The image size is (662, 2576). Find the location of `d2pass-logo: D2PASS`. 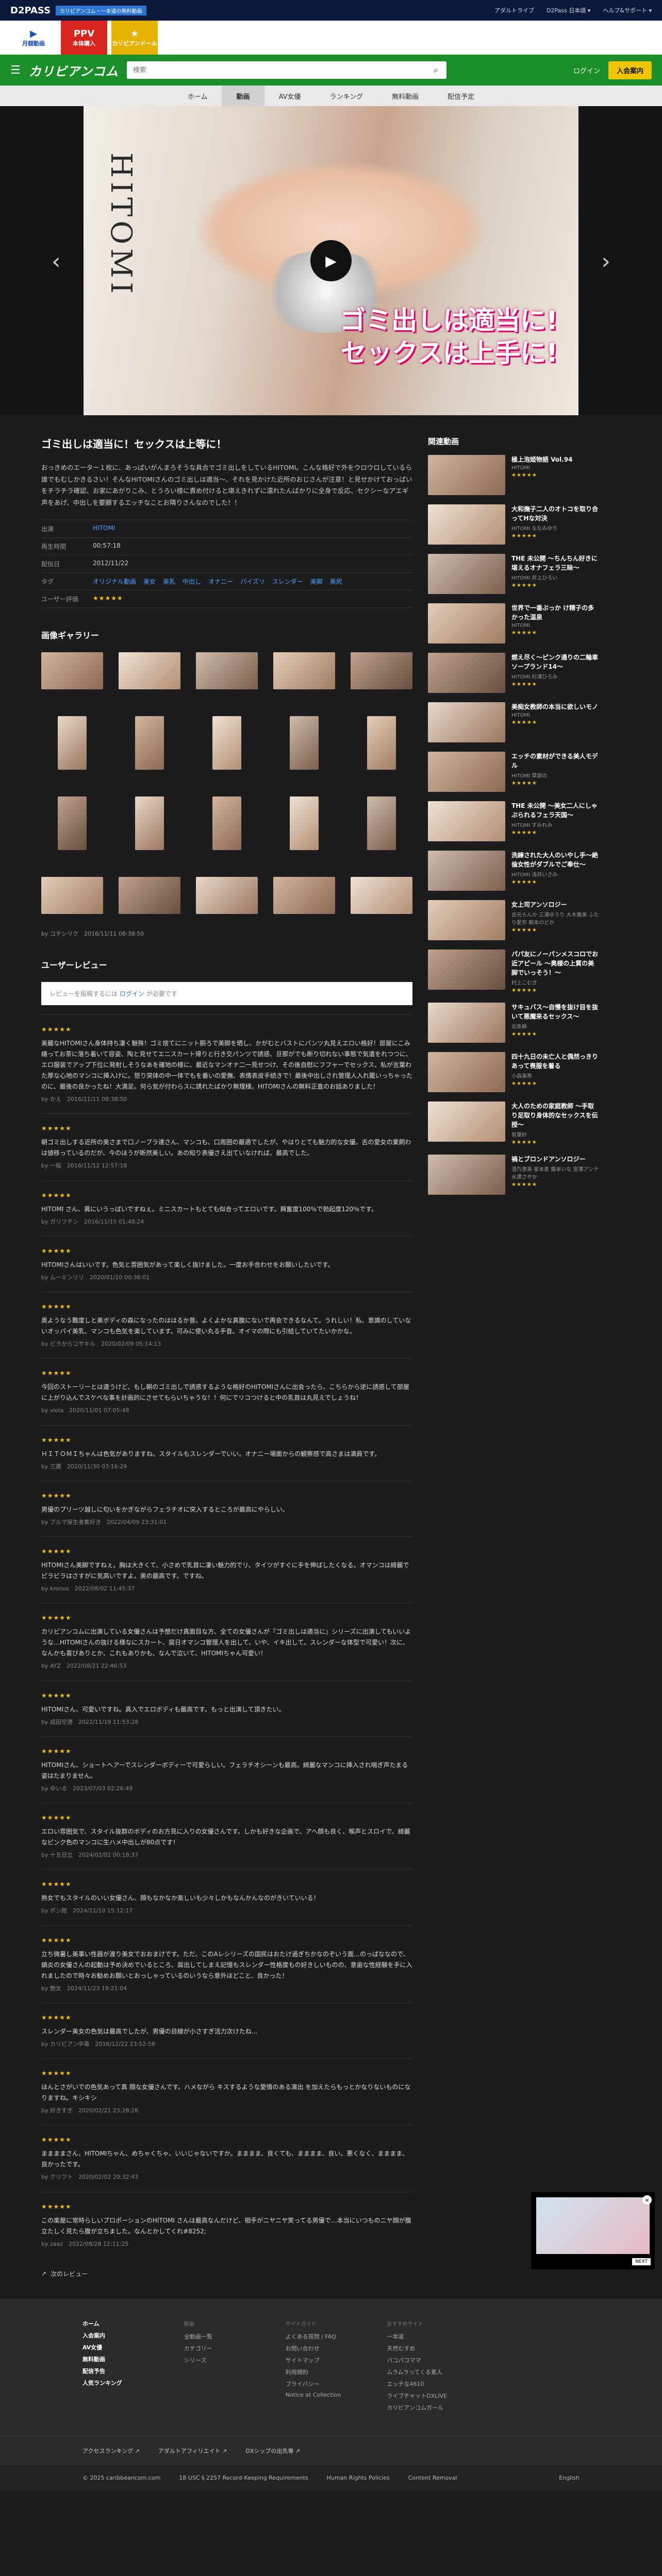

d2pass-logo: D2PASS is located at coordinates (31, 10).